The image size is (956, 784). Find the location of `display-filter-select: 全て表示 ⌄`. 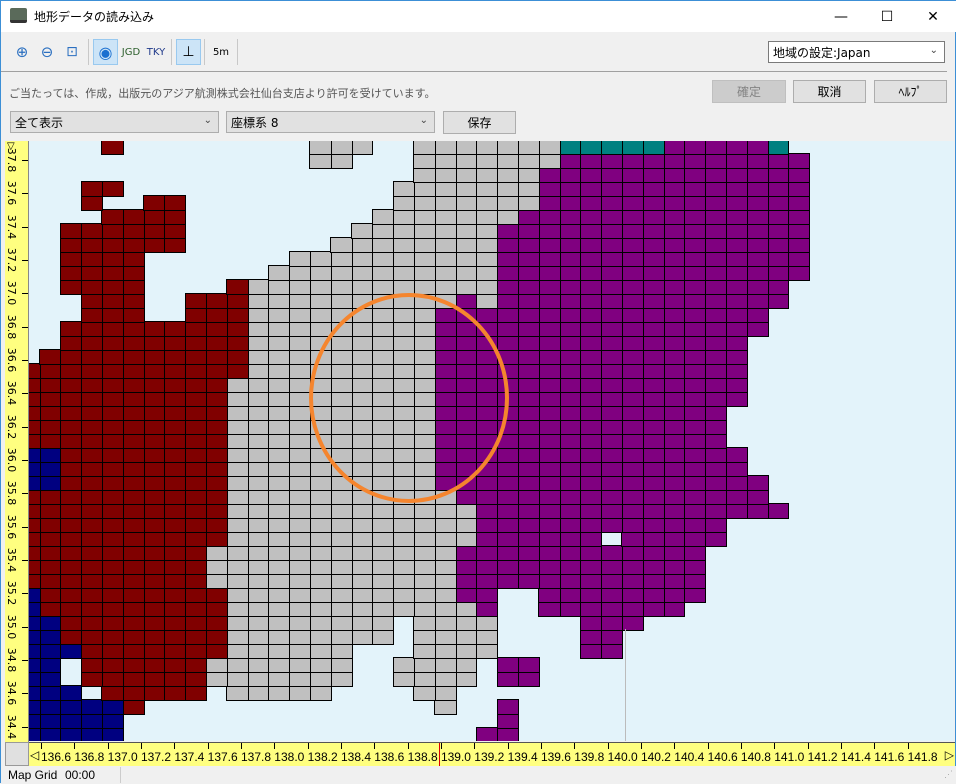

display-filter-select: 全て表示 ⌄ is located at coordinates (114, 122).